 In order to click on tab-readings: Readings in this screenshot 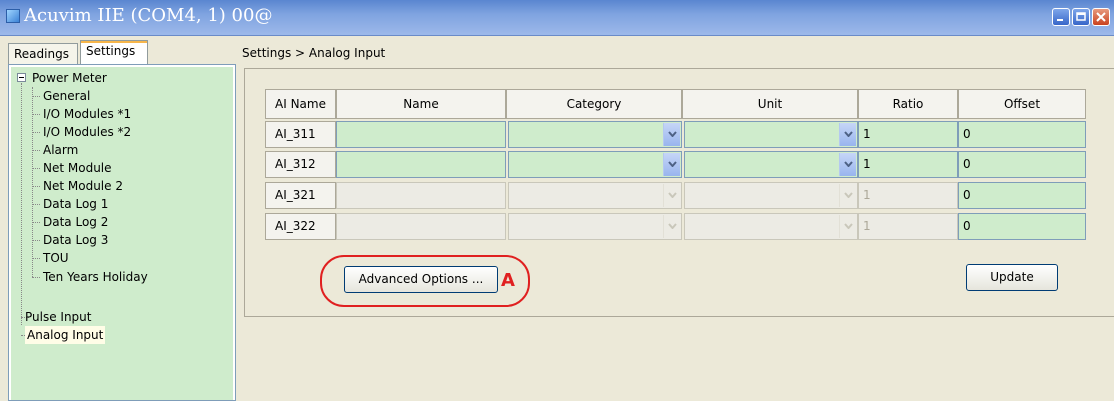, I will do `click(43, 54)`.